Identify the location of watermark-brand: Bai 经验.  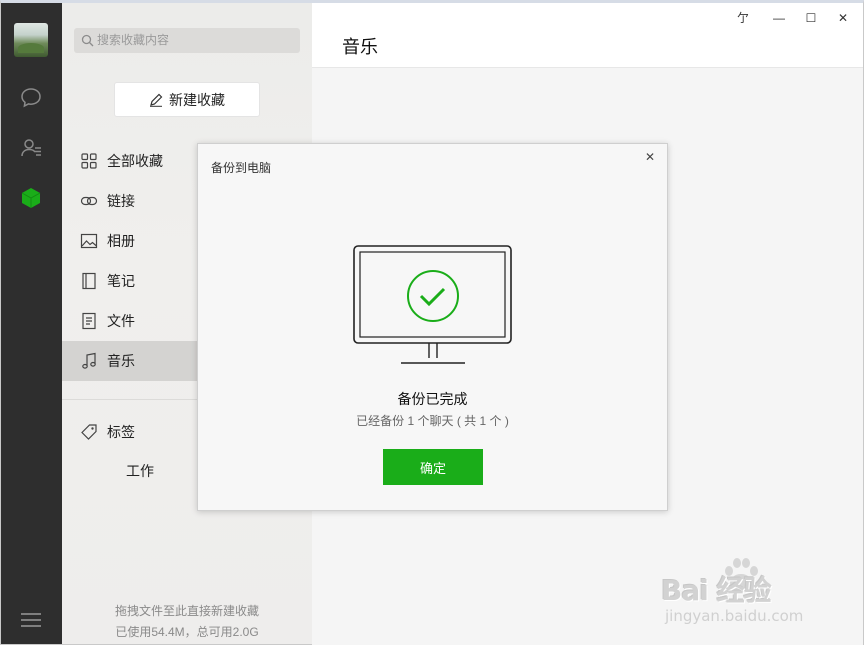
(716, 590).